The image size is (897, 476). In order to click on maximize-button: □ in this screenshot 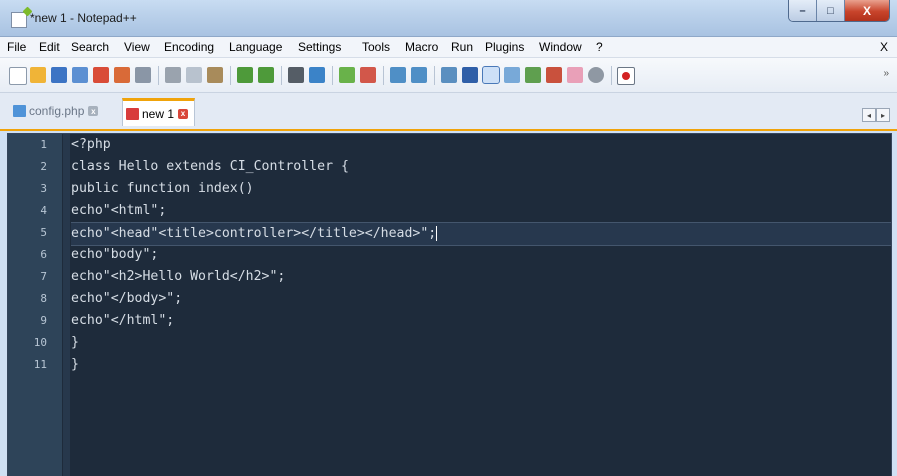, I will do `click(831, 10)`.